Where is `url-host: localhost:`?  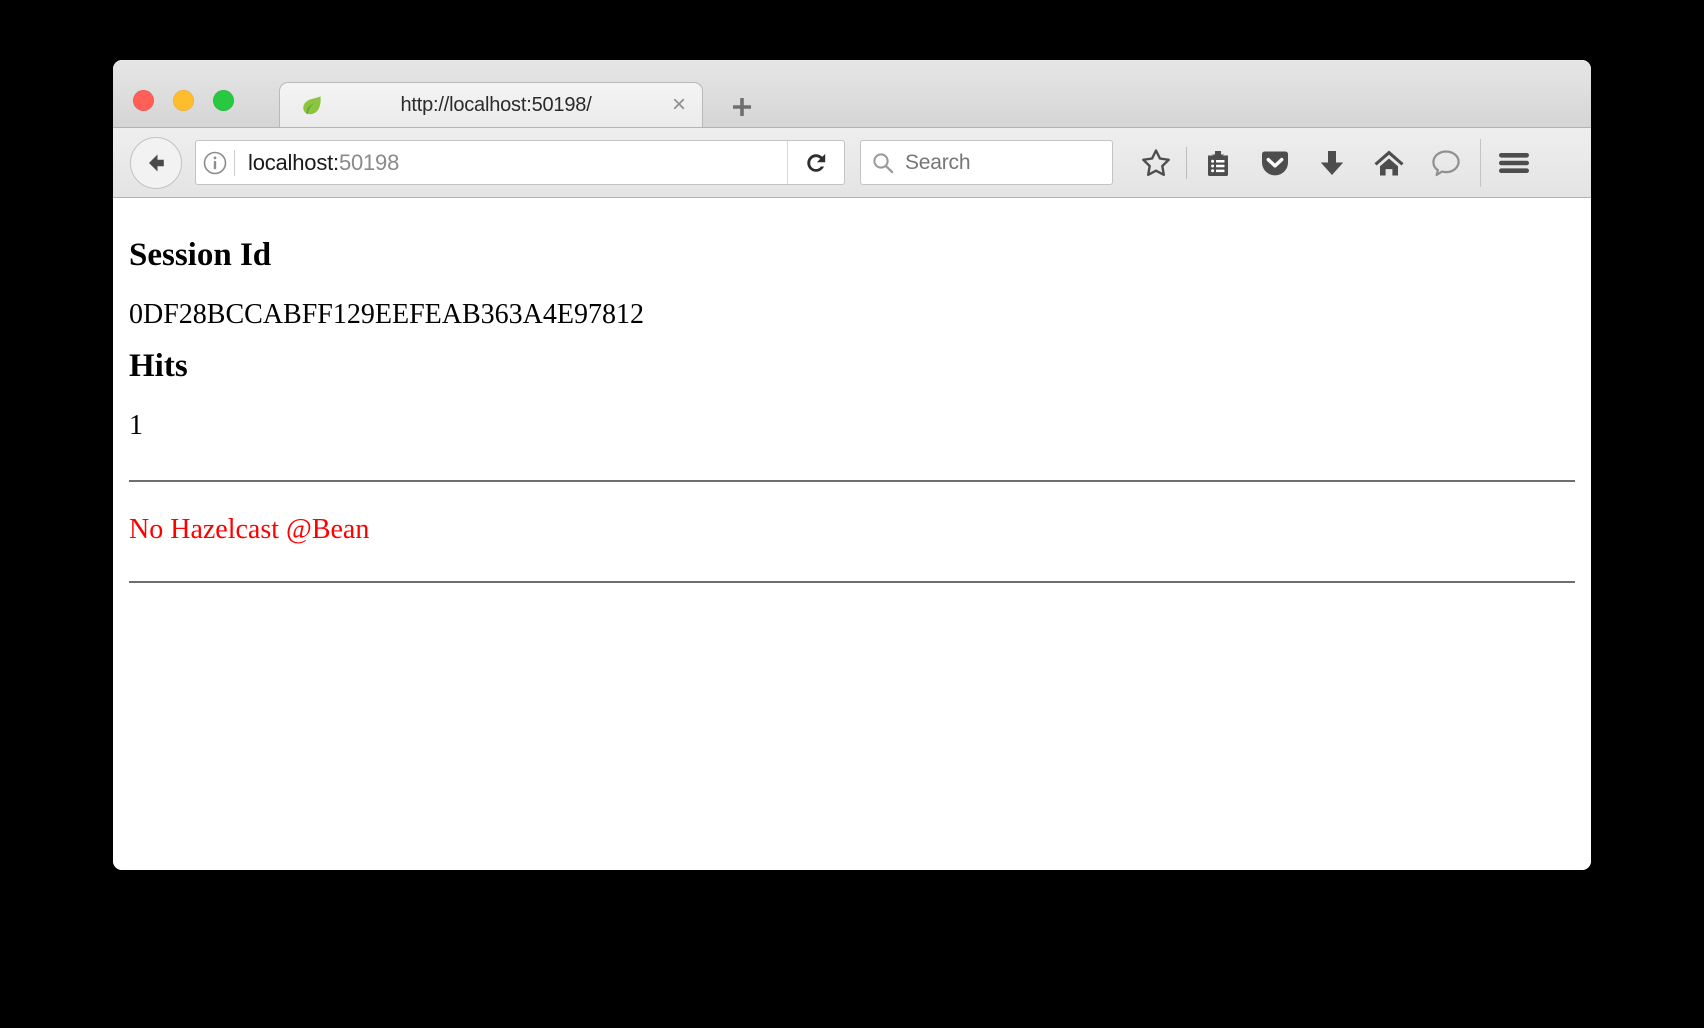
url-host: localhost: is located at coordinates (293, 162).